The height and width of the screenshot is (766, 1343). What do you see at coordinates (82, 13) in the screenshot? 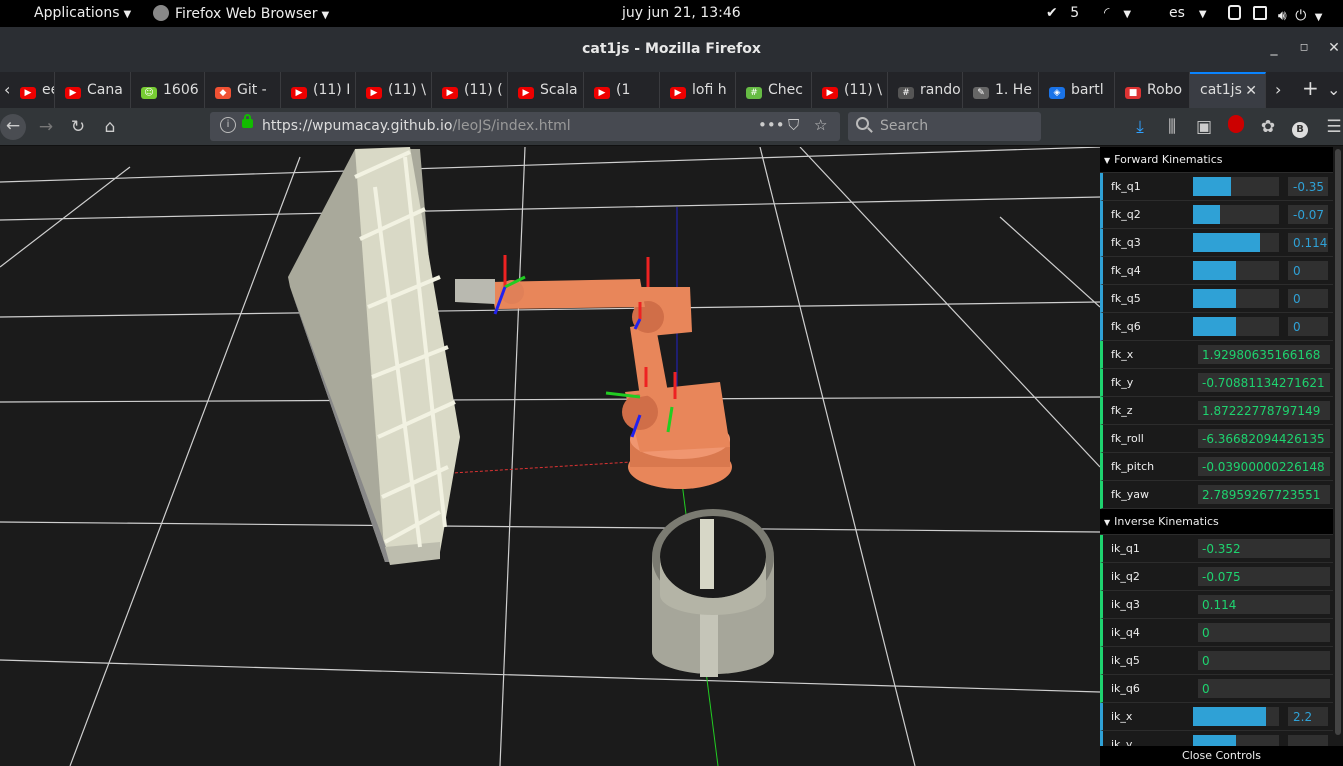
I see `applications-menu: Applications ▼` at bounding box center [82, 13].